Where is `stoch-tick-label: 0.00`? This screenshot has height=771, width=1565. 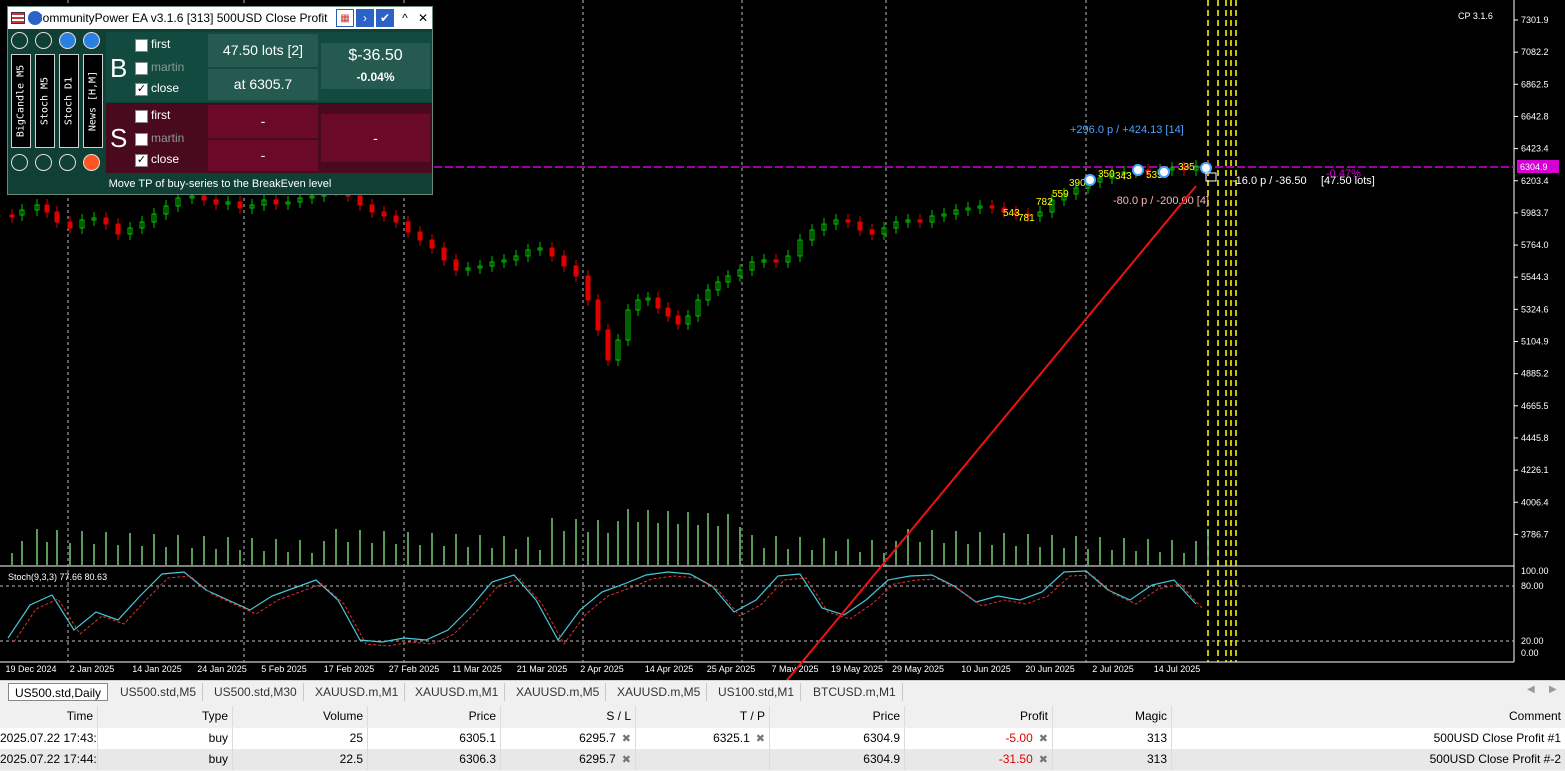
stoch-tick-label: 0.00 is located at coordinates (1530, 653).